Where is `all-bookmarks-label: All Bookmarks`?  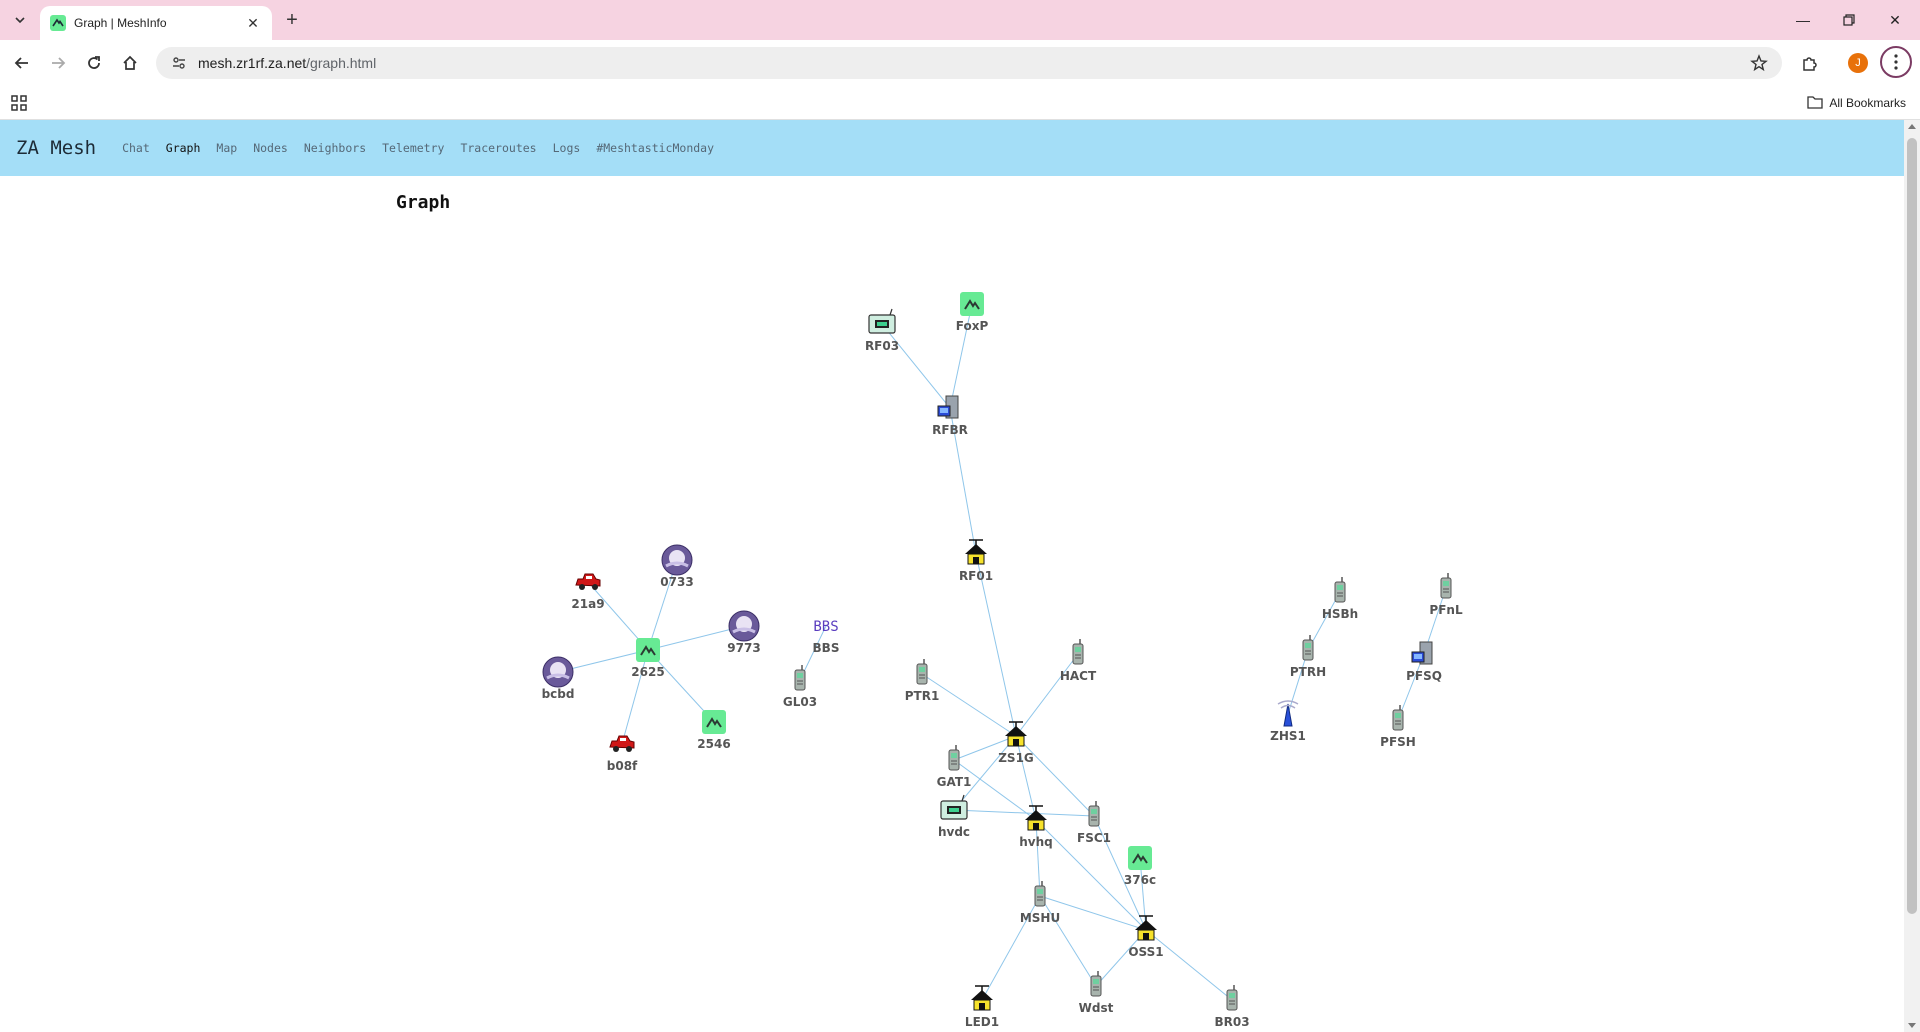
all-bookmarks-label: All Bookmarks is located at coordinates (1867, 103).